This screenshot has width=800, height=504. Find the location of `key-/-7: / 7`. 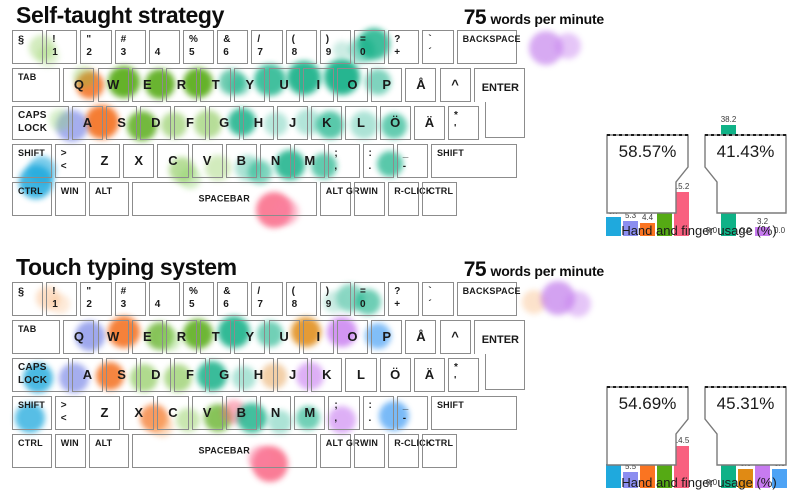

key-/-7: / 7 is located at coordinates (267, 47).